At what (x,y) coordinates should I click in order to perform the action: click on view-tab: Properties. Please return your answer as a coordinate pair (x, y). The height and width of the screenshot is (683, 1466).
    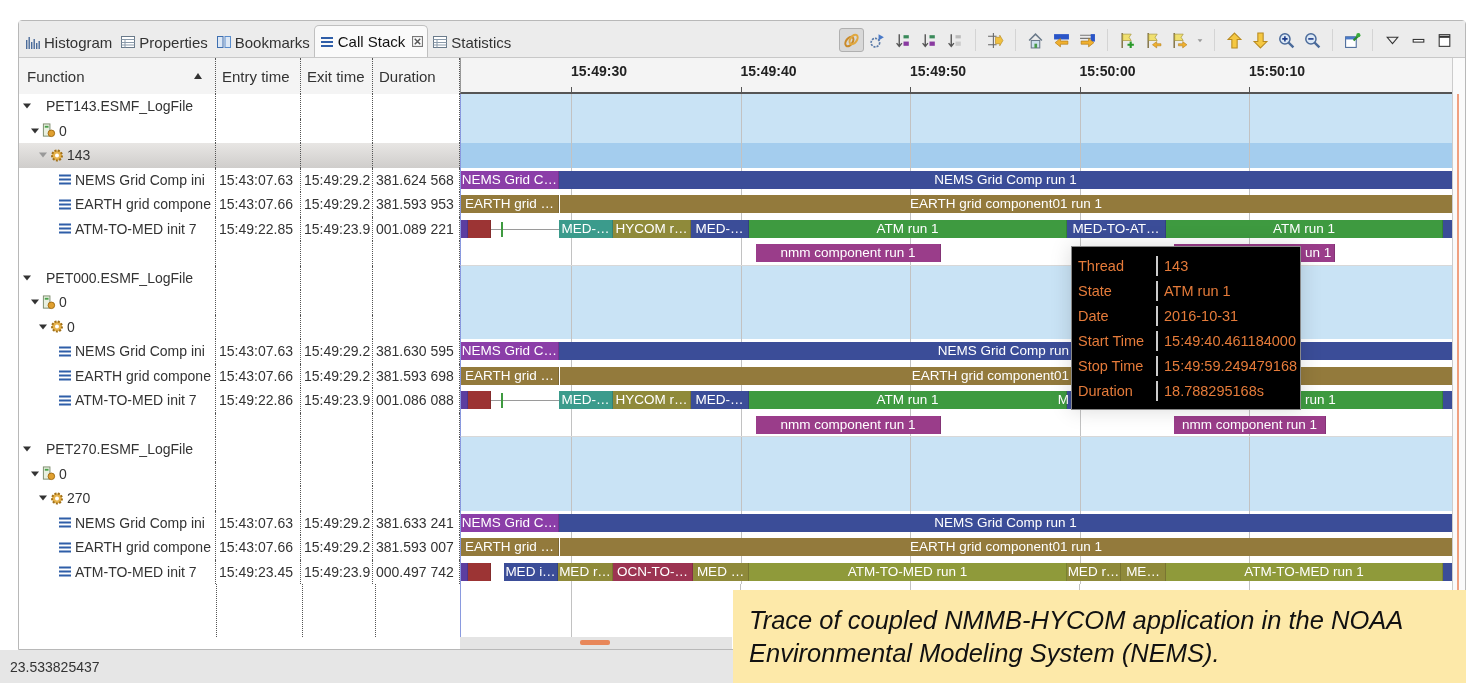
    Looking at the image, I should click on (164, 42).